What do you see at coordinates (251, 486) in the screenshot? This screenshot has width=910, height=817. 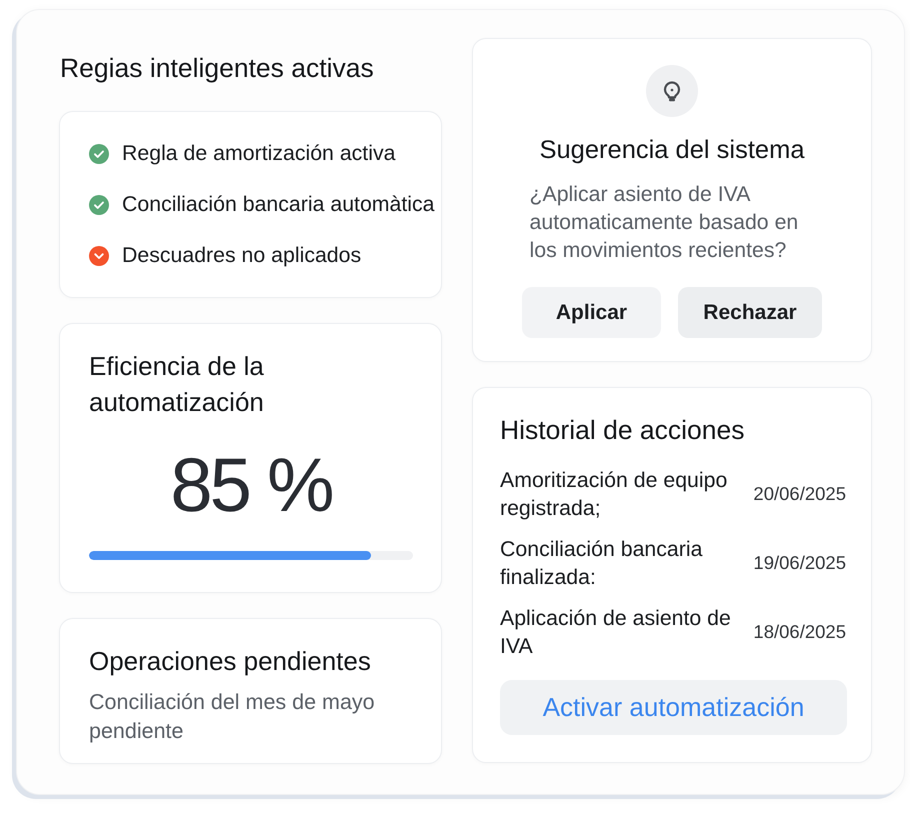 I see `efficiency-value: 85 %` at bounding box center [251, 486].